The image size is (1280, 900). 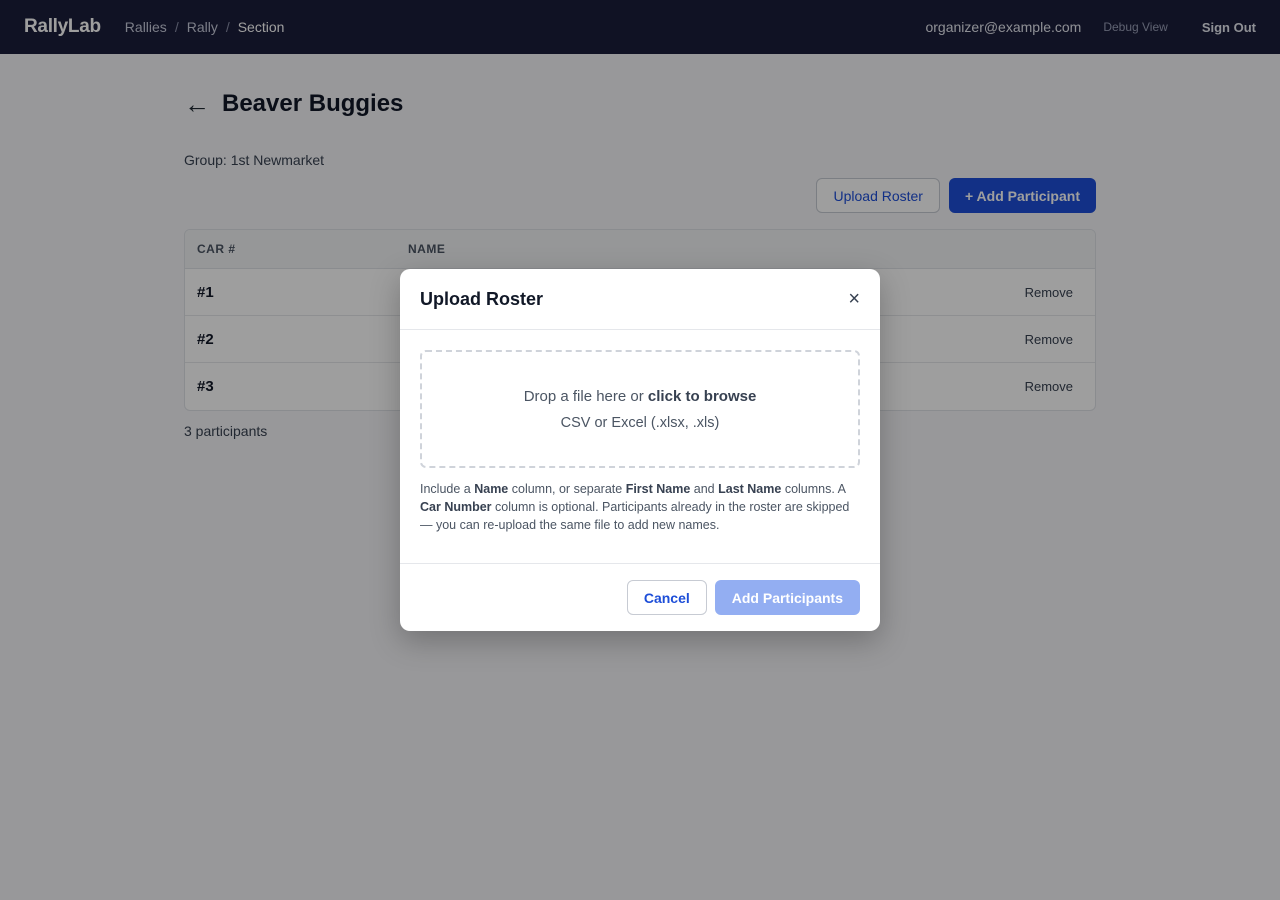 I want to click on cancel-button: Cancel, so click(x=666, y=597).